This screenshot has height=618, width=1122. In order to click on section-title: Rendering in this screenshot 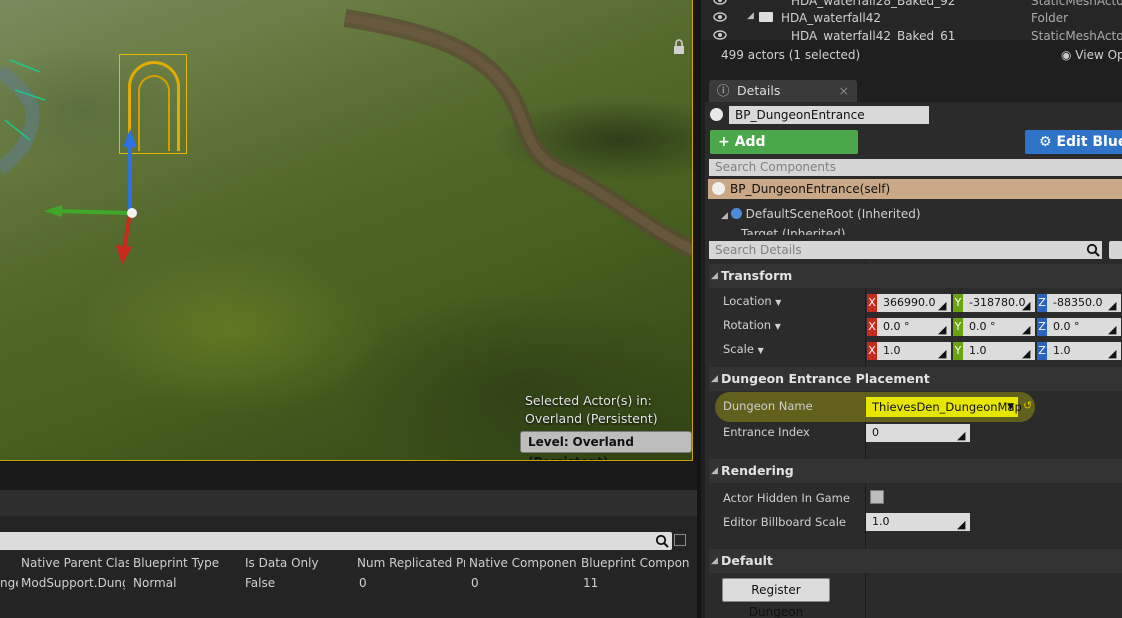, I will do `click(757, 470)`.